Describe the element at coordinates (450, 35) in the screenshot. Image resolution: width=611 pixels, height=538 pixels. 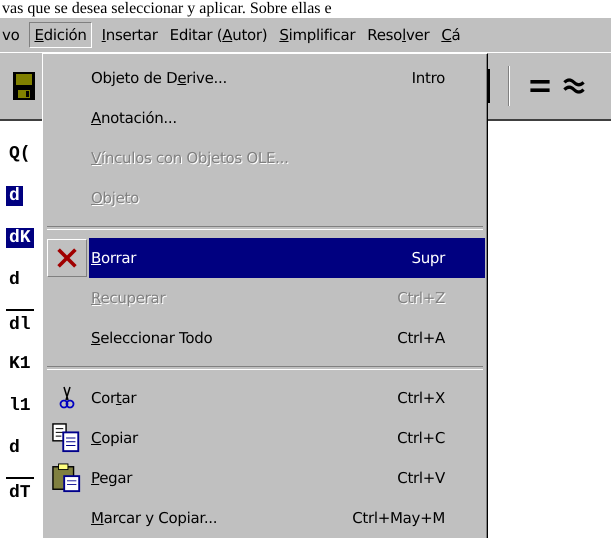
I see `menu-bar-item: Cá` at that location.